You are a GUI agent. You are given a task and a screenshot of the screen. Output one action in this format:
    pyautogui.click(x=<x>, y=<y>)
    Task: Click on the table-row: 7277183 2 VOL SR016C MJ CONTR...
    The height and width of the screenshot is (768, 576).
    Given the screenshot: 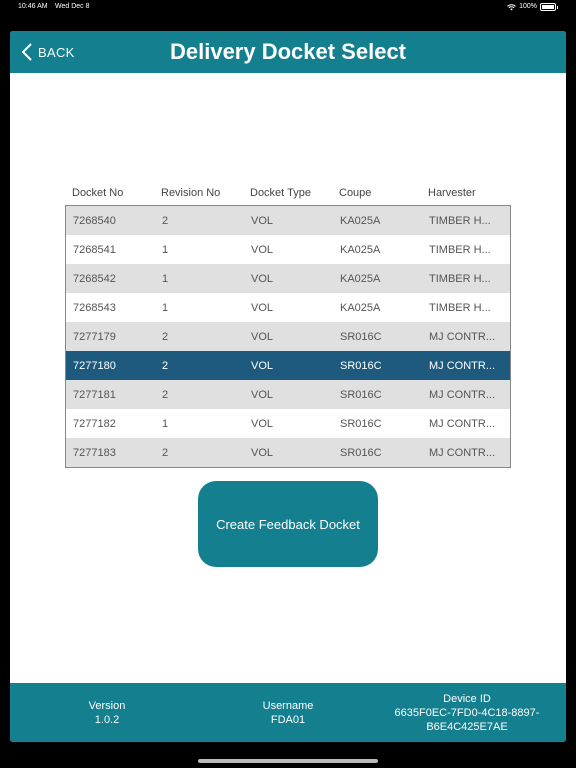 What is the action you would take?
    pyautogui.click(x=288, y=452)
    